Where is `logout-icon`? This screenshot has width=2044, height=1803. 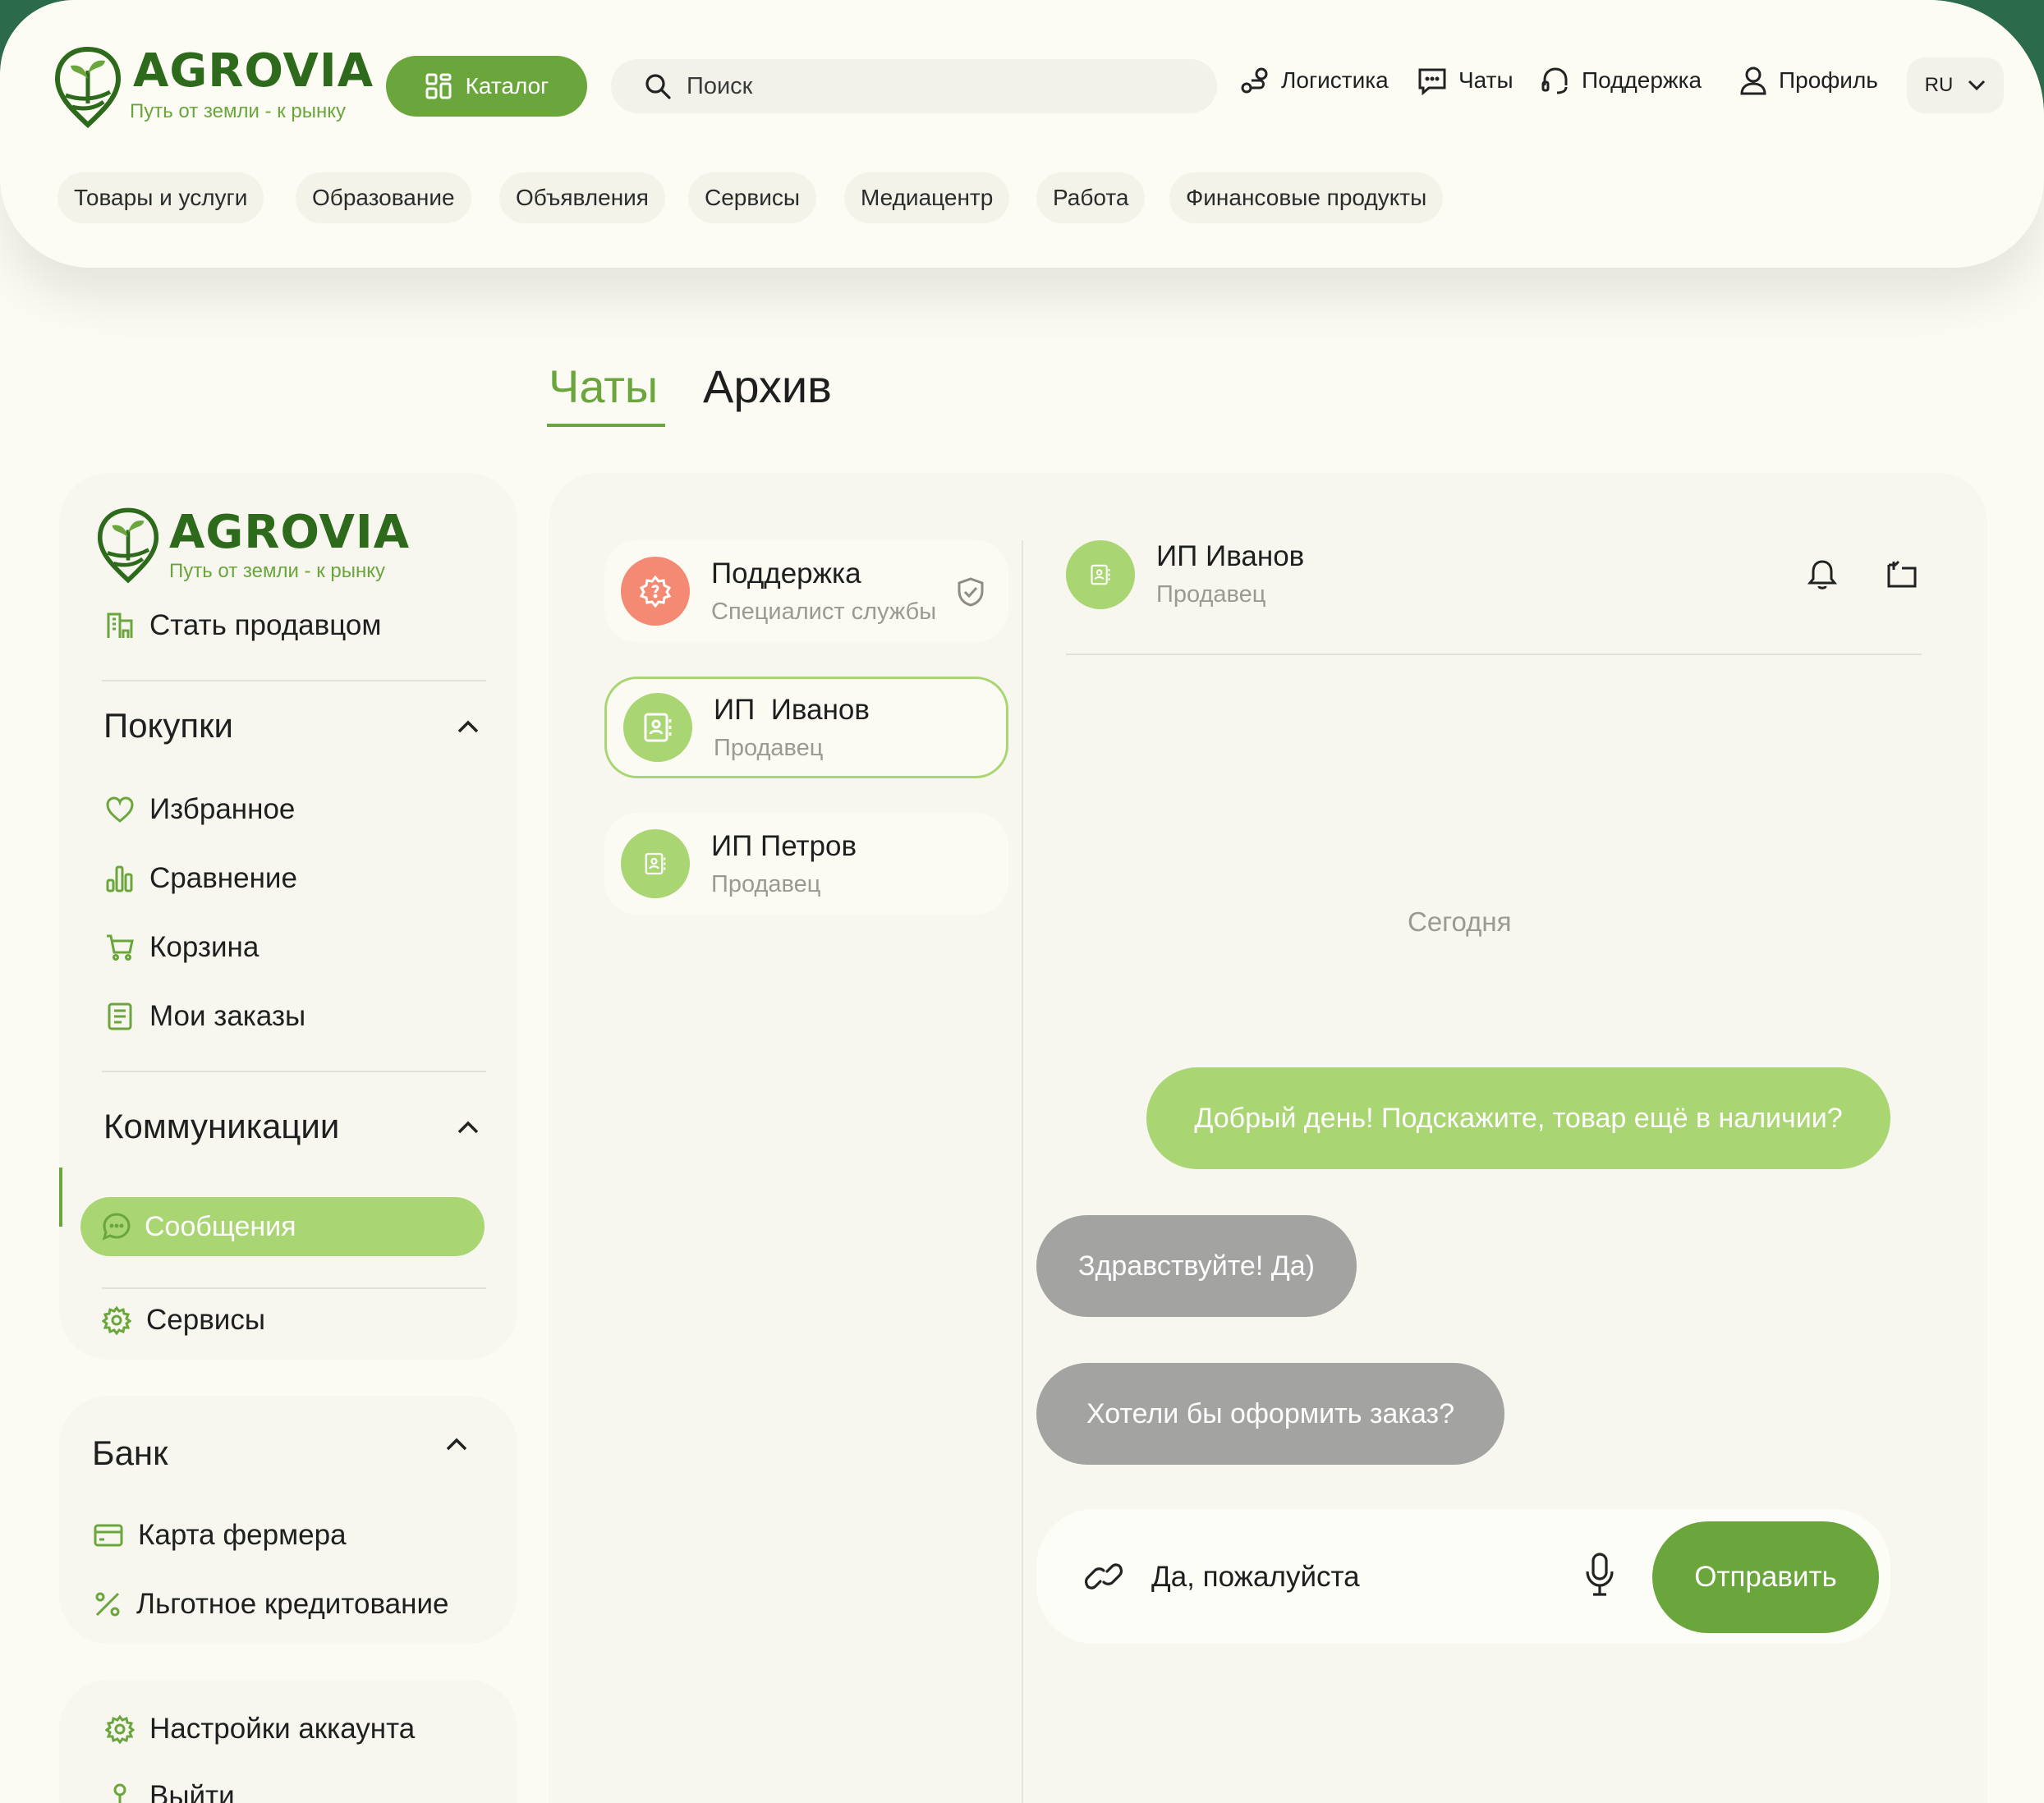 logout-icon is located at coordinates (120, 1793).